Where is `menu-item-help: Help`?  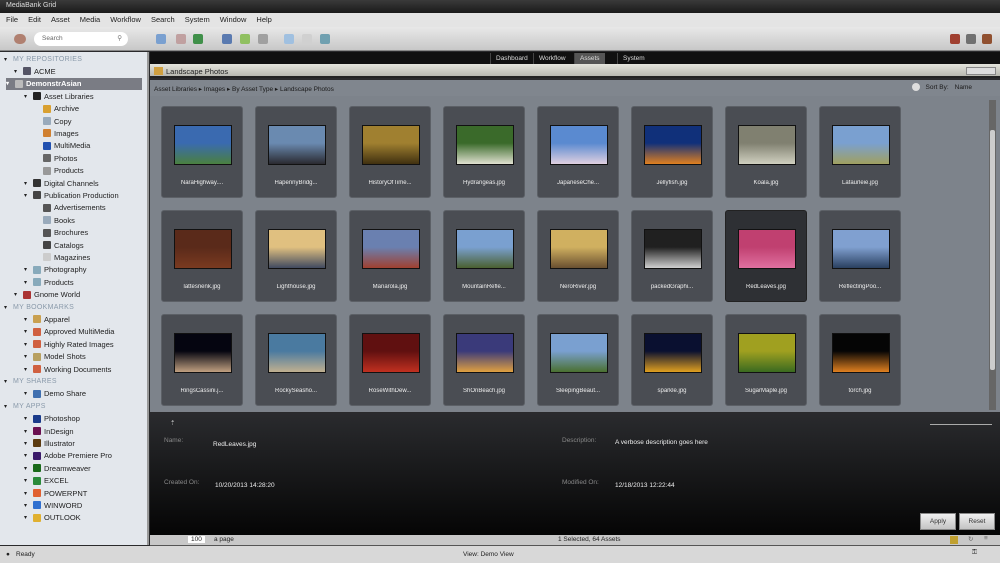
menu-item-help: Help is located at coordinates (263, 20).